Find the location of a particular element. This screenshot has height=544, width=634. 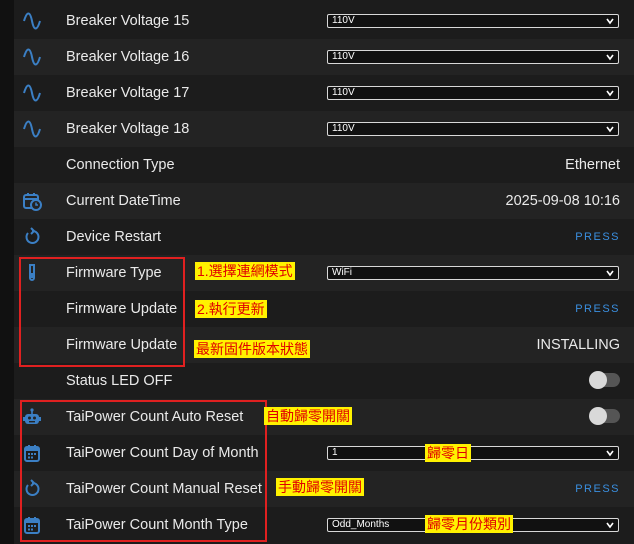

row-breaker-voltage-18: Breaker Voltage 18 110V is located at coordinates (324, 129).